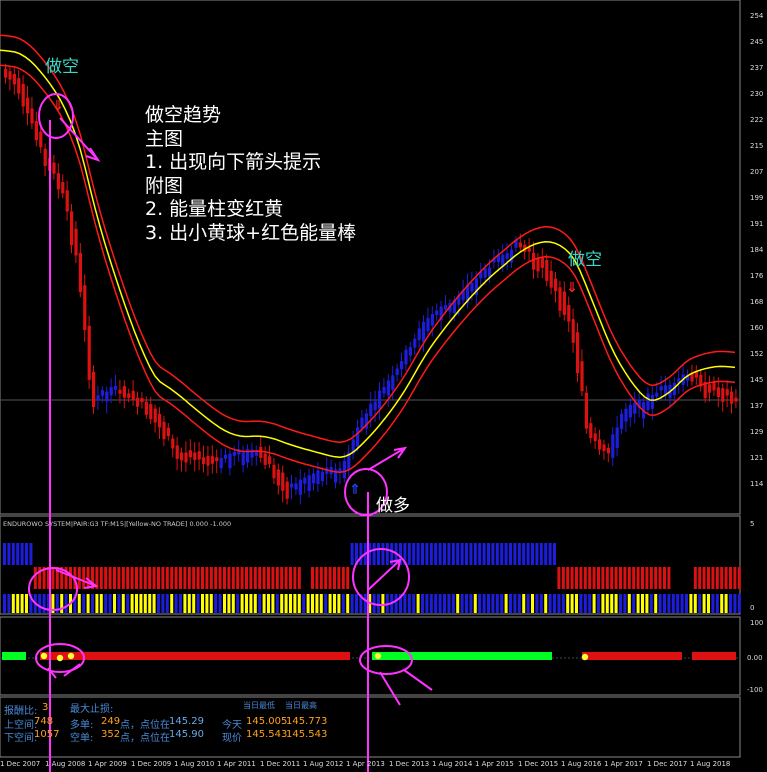  Describe the element at coordinates (581, 764) in the screenshot. I see `date-tick: 1 Aug 2016` at that location.